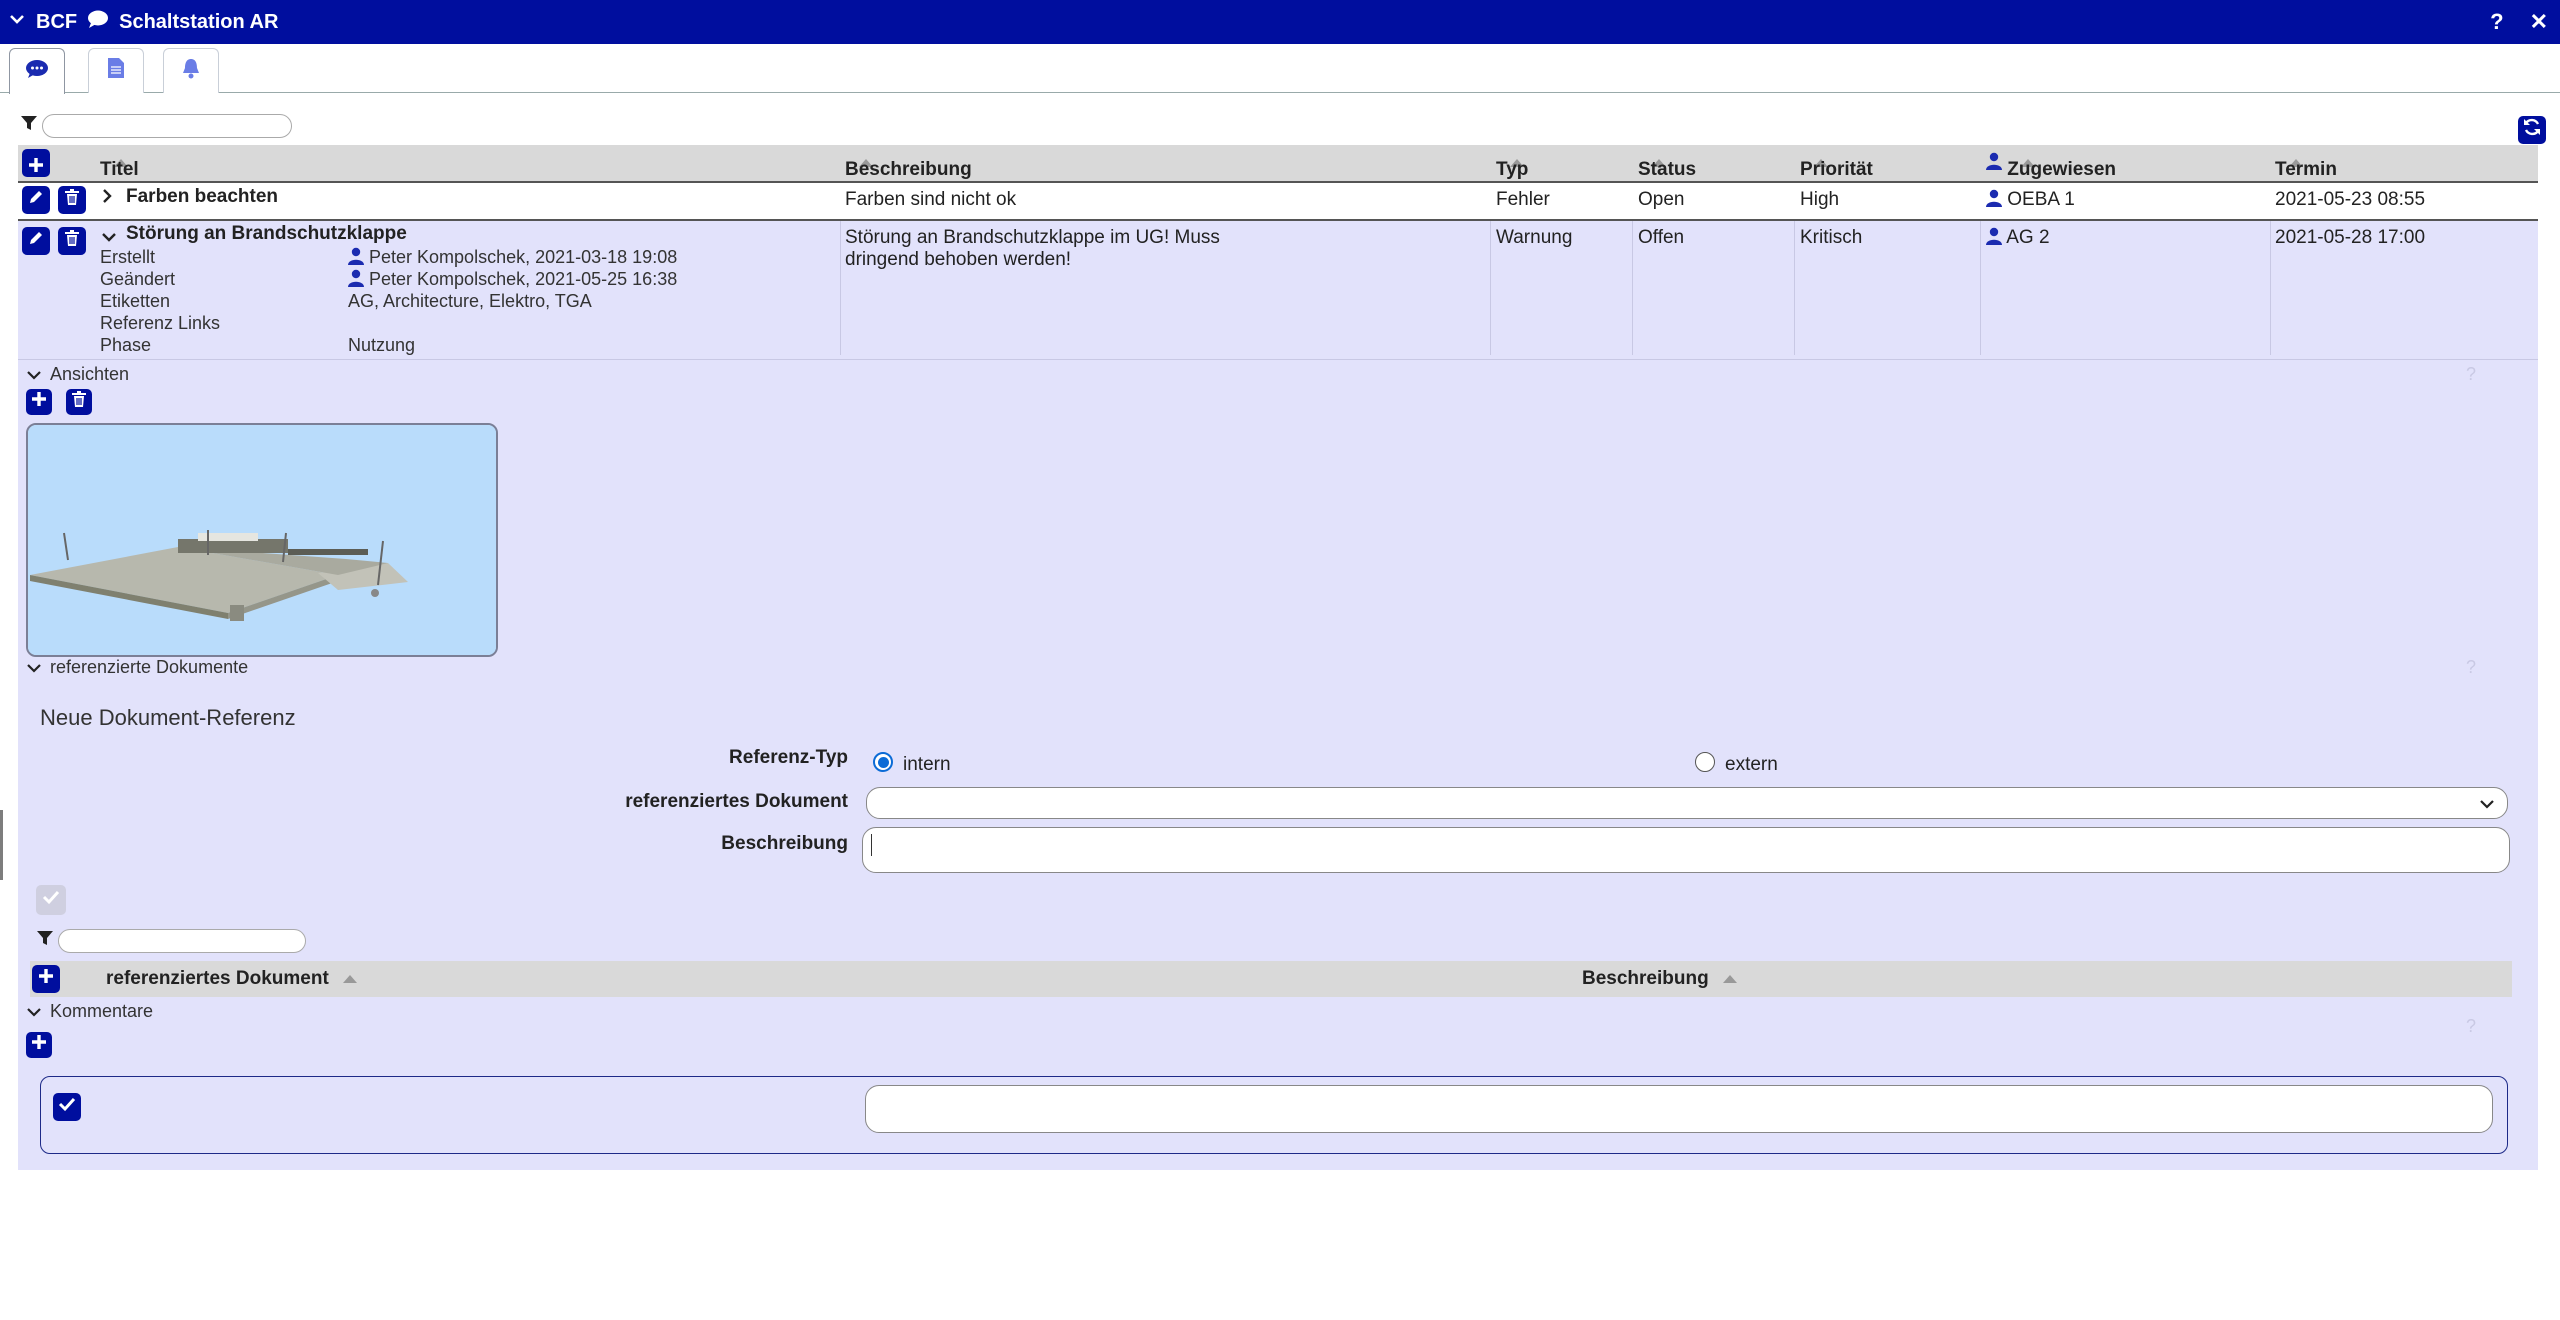 This screenshot has height=1320, width=2560. Describe the element at coordinates (1, 845) in the screenshot. I see `window-edge` at that location.